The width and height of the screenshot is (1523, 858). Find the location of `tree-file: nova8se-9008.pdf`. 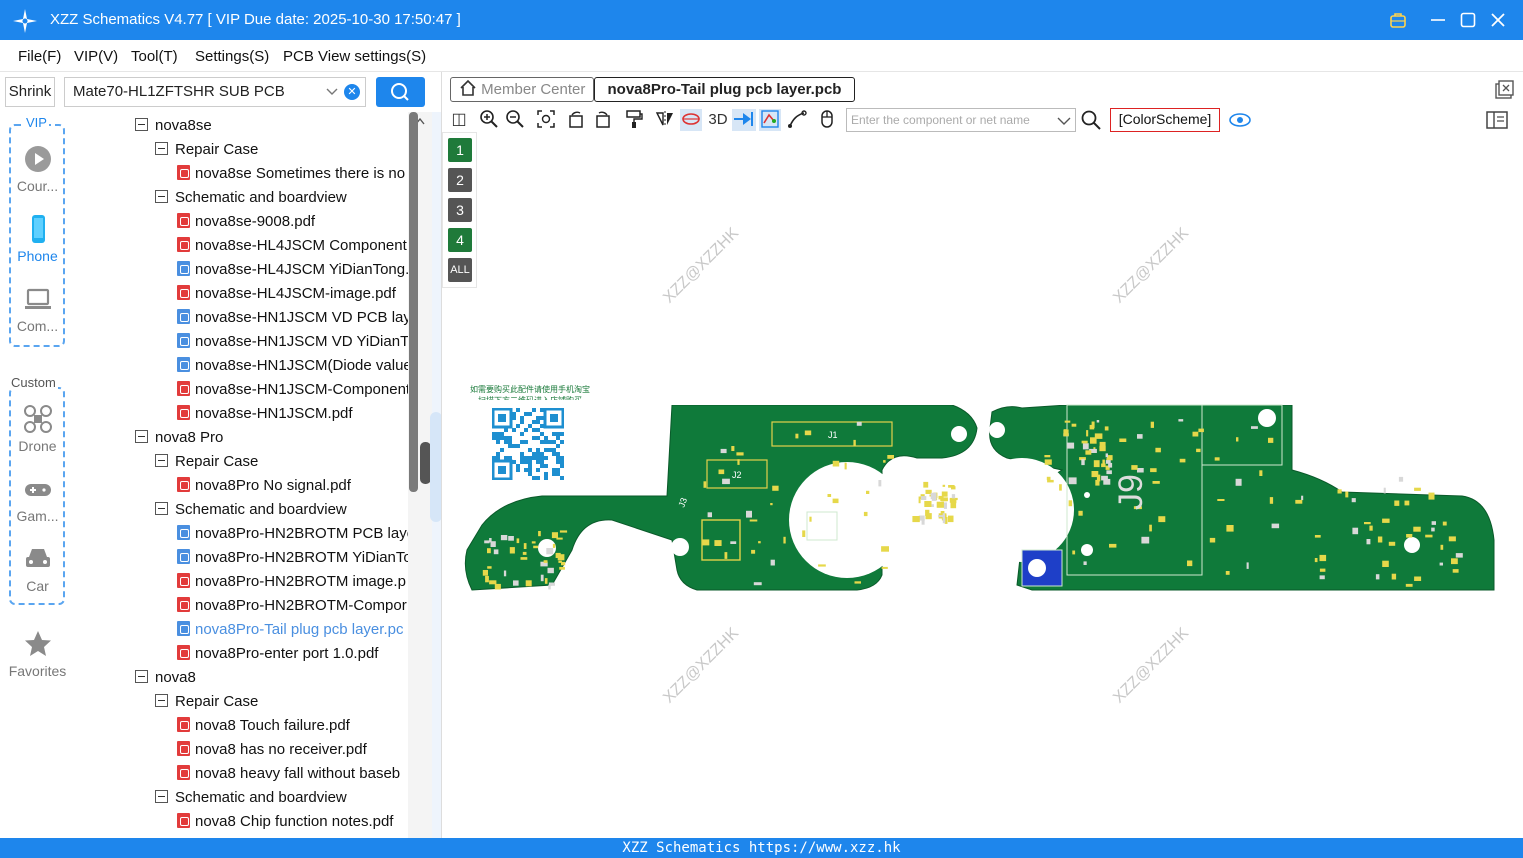

tree-file: nova8se-9008.pdf is located at coordinates (246, 222).